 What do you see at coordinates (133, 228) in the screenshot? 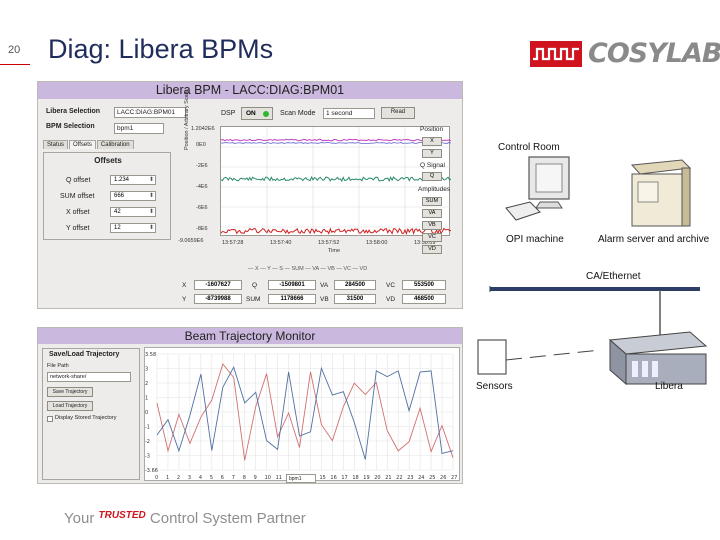
I see `y-offset-stepper: 12` at bounding box center [133, 228].